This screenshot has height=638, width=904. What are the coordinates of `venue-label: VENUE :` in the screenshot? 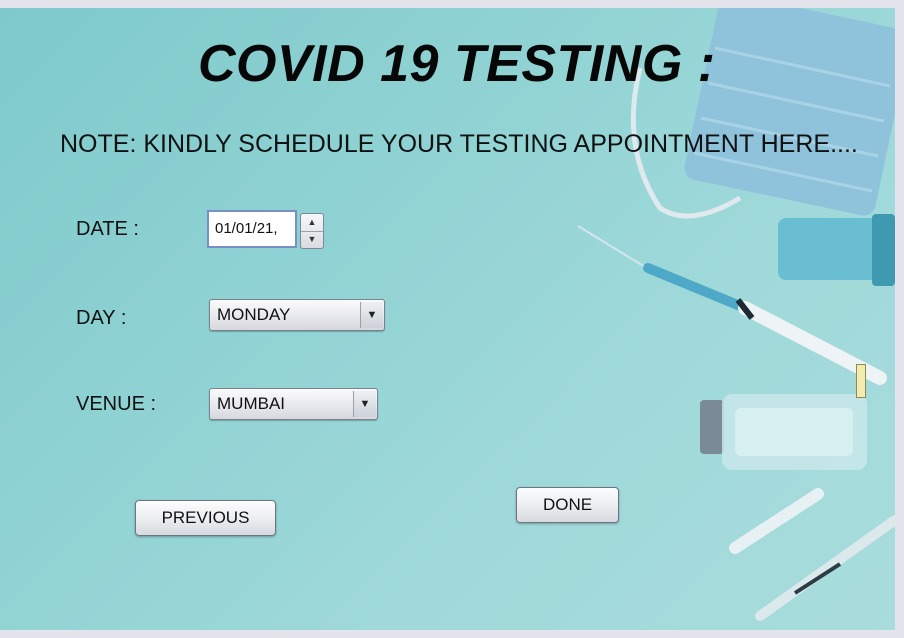 It's located at (116, 404).